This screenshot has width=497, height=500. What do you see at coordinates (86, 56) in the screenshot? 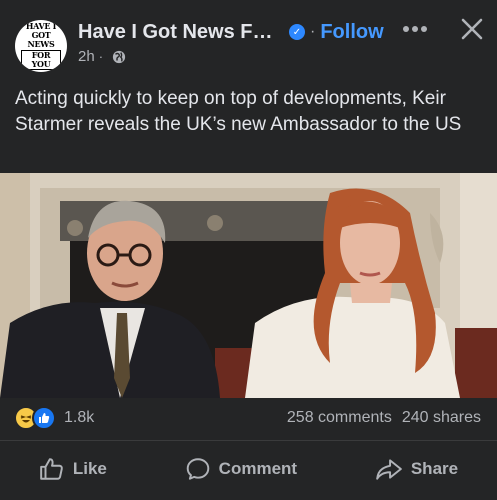
I see `post-timestamp: 2h` at bounding box center [86, 56].